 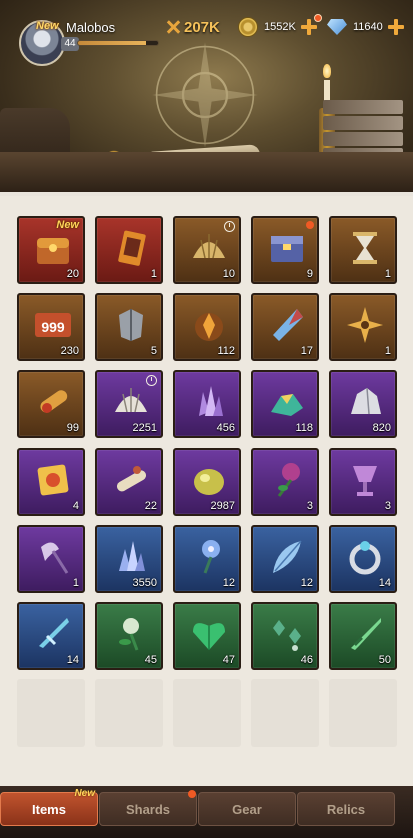 I want to click on item-slot-emerald-heart: 47, so click(x=207, y=636).